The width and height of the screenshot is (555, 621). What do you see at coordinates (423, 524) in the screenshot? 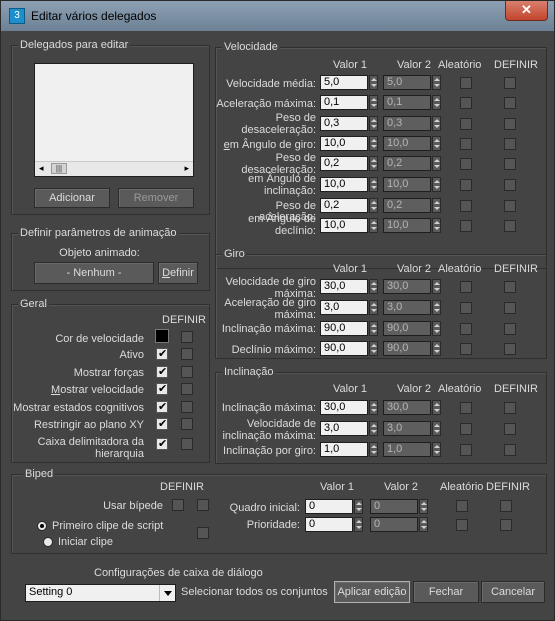
I see `priority-v2-spinner` at bounding box center [423, 524].